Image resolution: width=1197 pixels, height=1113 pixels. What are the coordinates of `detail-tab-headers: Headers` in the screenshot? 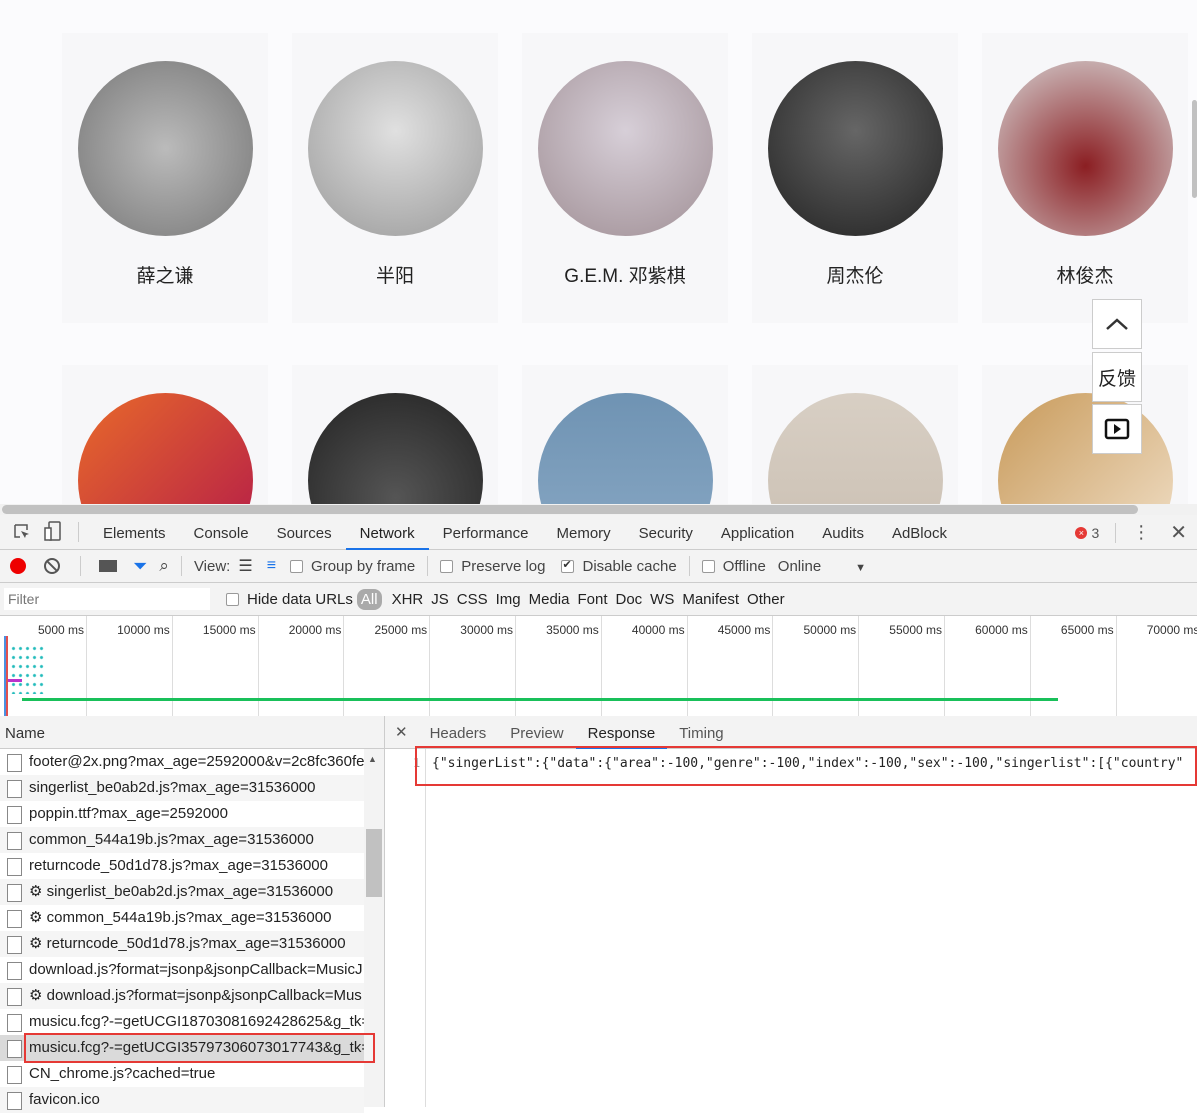 It's located at (458, 732).